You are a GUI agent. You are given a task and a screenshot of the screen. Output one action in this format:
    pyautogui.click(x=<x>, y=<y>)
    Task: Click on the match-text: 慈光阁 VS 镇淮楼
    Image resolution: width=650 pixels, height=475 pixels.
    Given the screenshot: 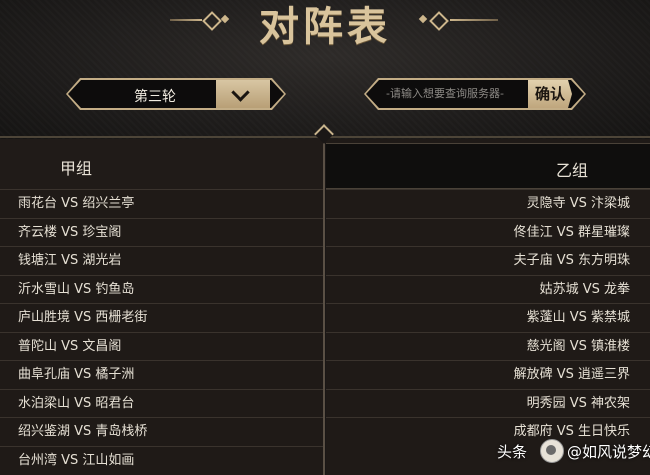 What is the action you would take?
    pyautogui.click(x=578, y=346)
    